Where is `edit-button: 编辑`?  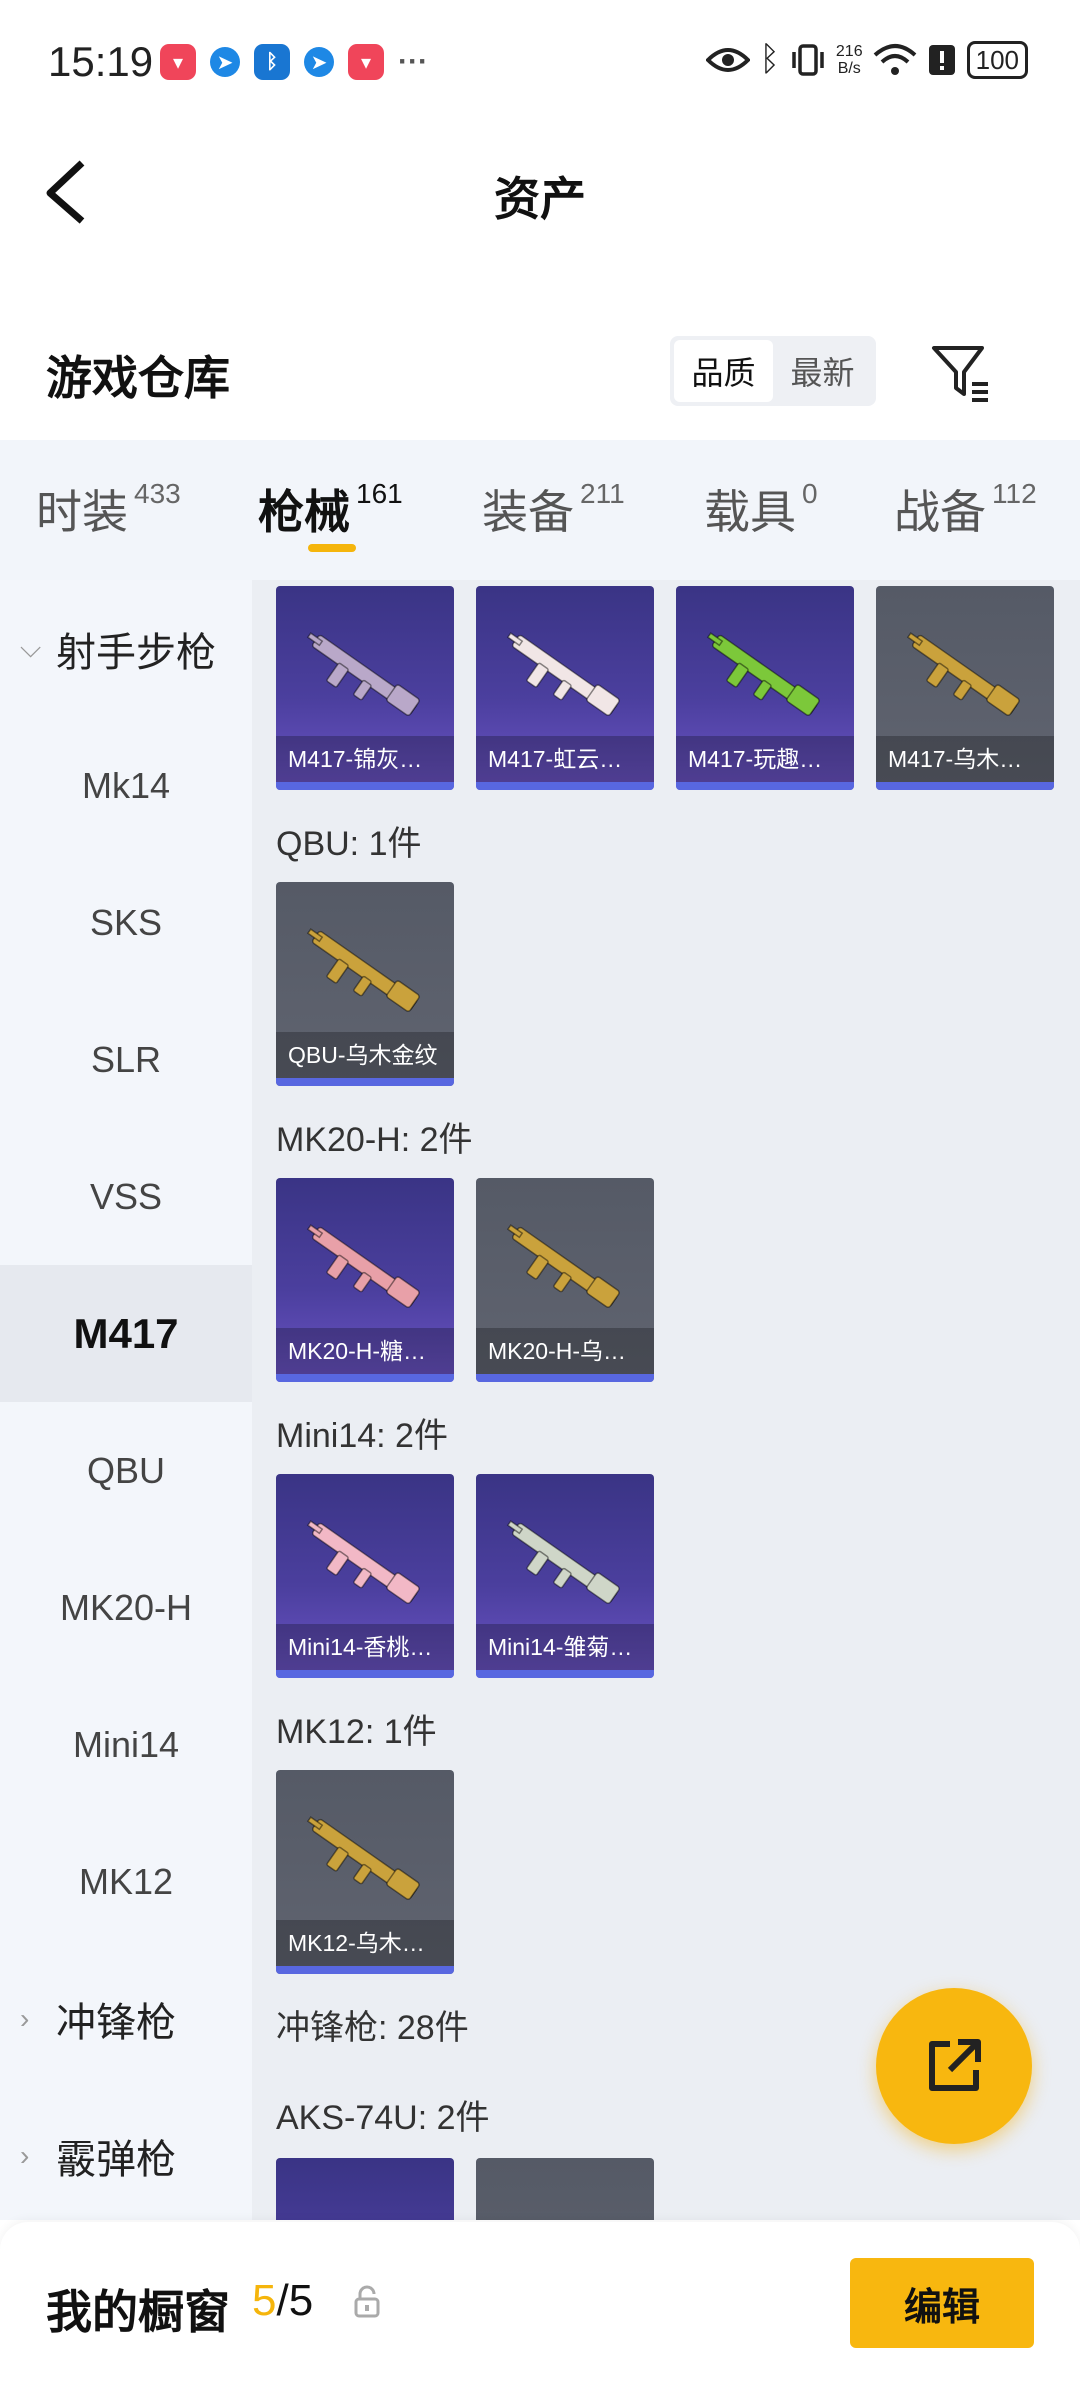
edit-button: 编辑 is located at coordinates (942, 2303).